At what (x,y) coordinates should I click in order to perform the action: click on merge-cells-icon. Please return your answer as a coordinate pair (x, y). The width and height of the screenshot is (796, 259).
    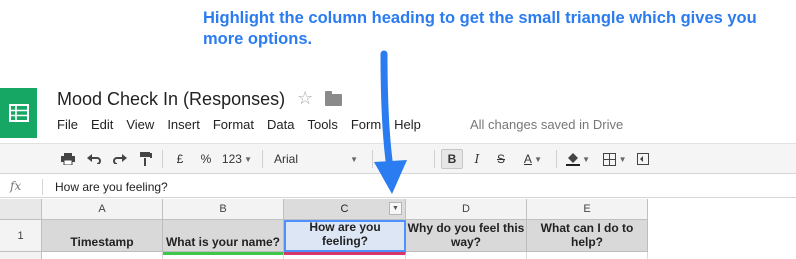
    Looking at the image, I should click on (643, 159).